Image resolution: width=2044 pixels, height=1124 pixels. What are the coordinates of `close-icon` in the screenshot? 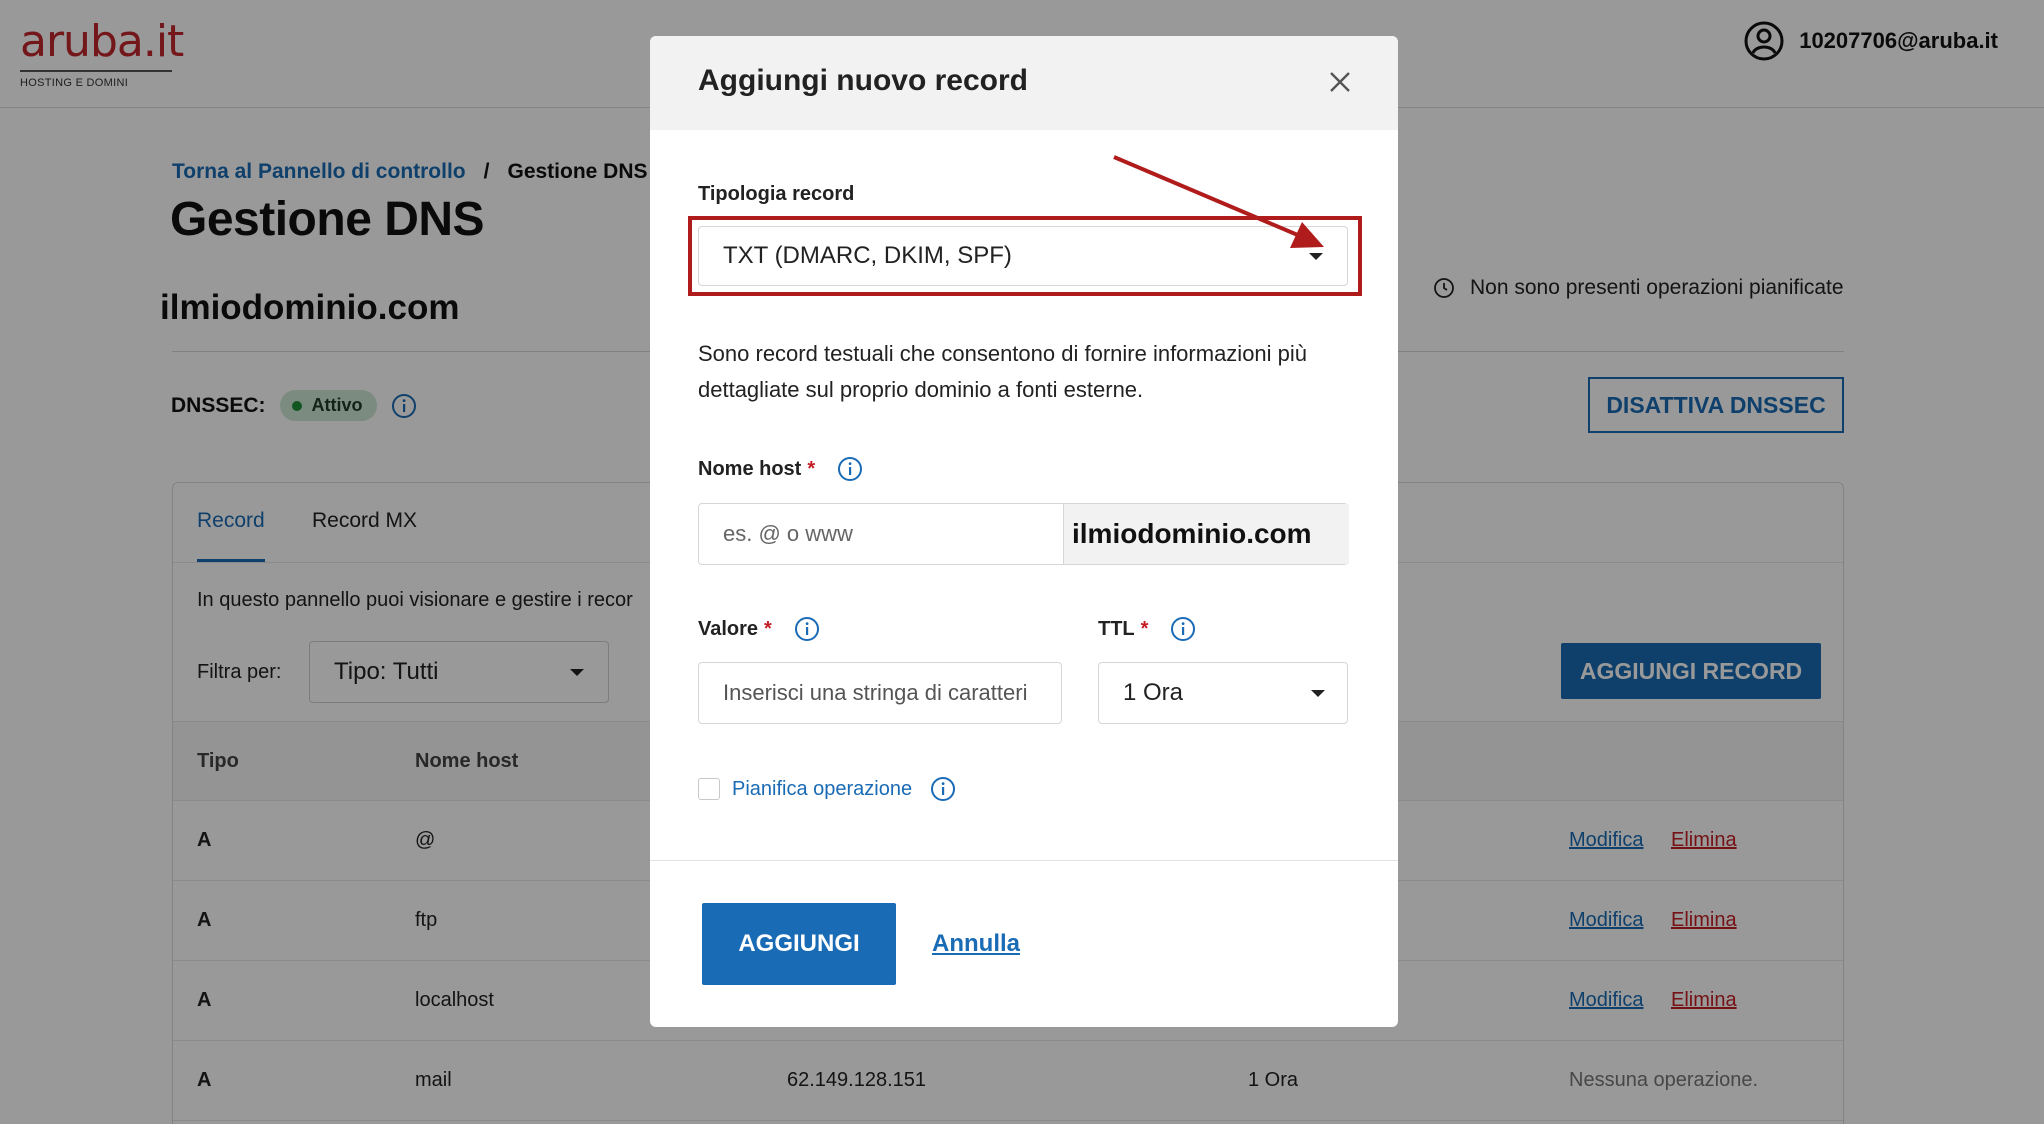 It's located at (1340, 82).